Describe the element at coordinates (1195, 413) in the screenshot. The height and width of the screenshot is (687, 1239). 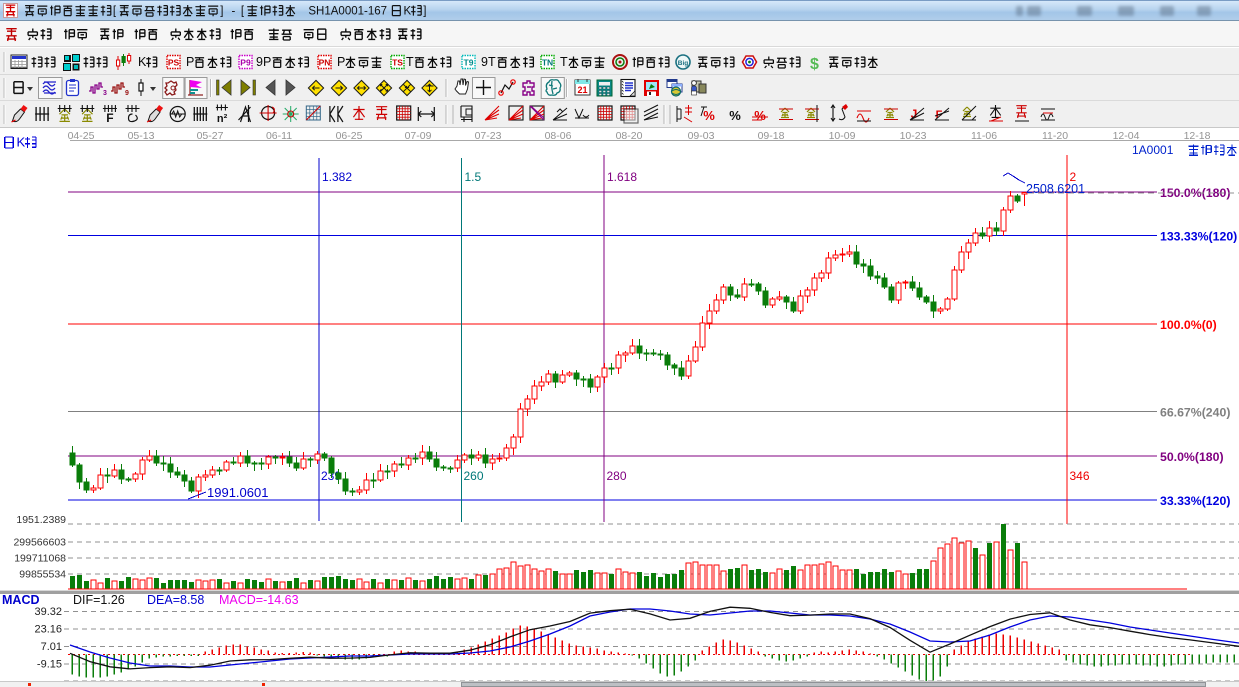
I see `svg-text: 66.67%(240)` at that location.